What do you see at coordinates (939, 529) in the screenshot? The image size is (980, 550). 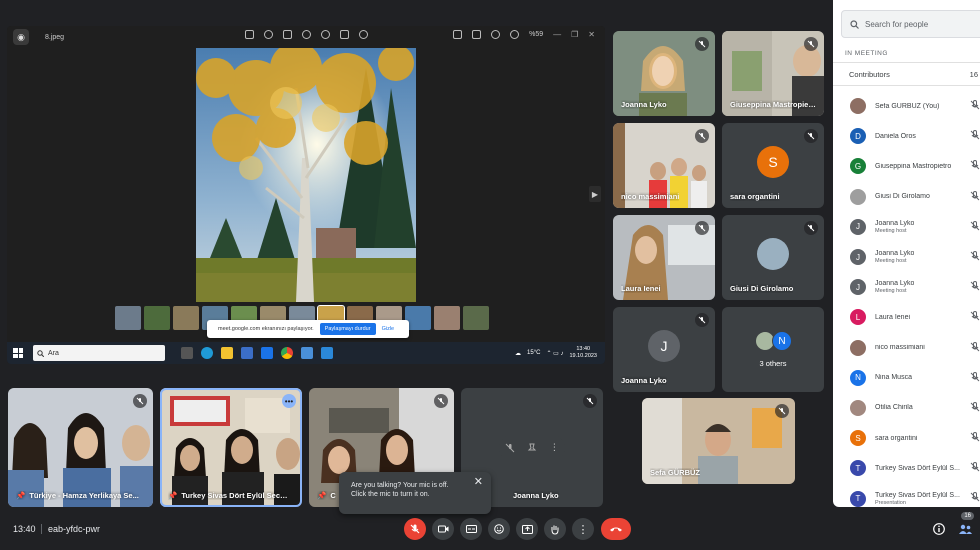 I see `meeting-details-button` at bounding box center [939, 529].